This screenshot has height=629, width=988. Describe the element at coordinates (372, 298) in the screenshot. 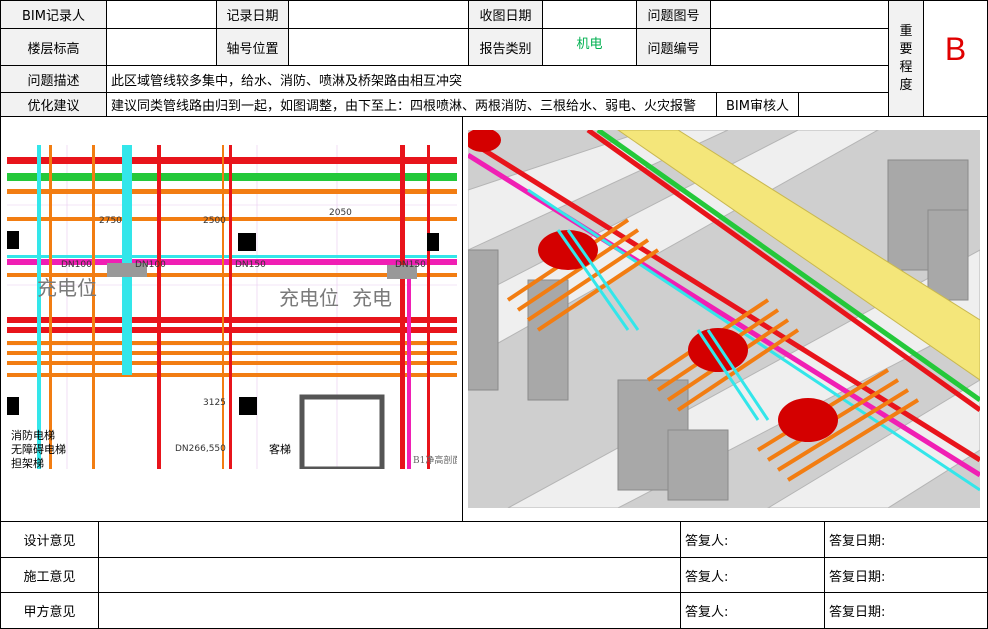

I see `room-label: 充电` at that location.